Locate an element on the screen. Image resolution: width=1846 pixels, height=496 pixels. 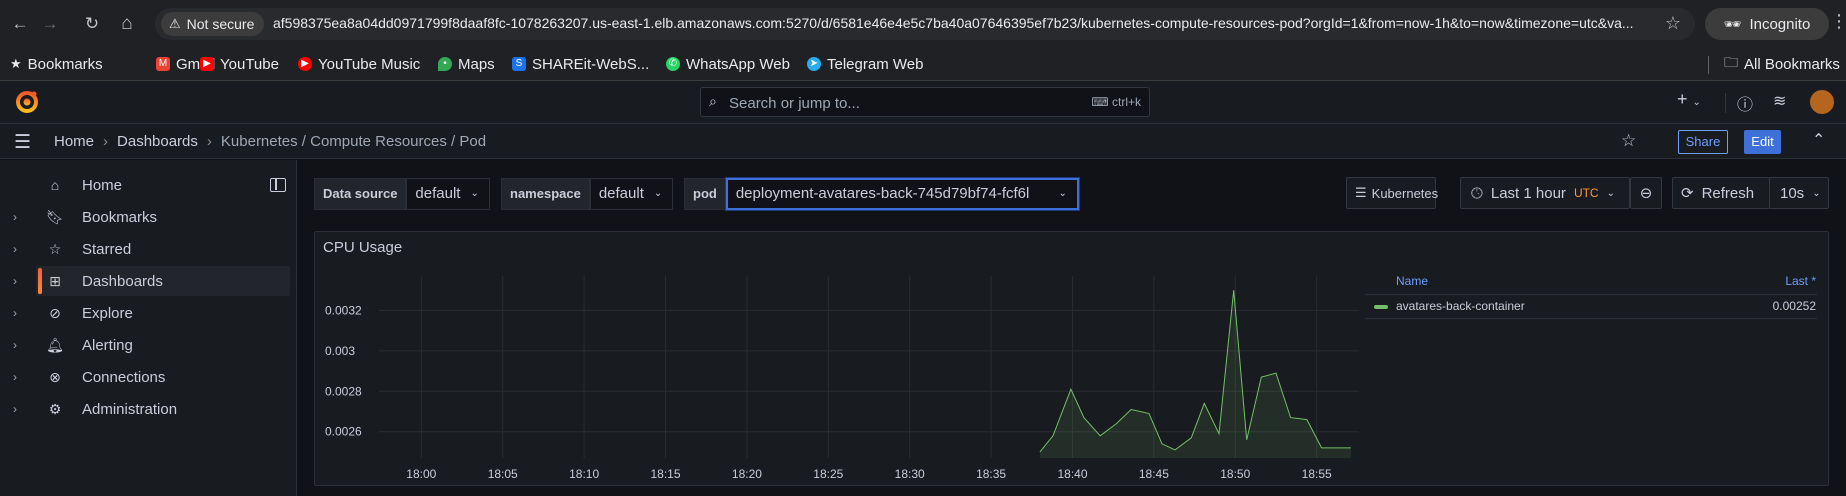
x-tick-label: 18:00 is located at coordinates (421, 474).